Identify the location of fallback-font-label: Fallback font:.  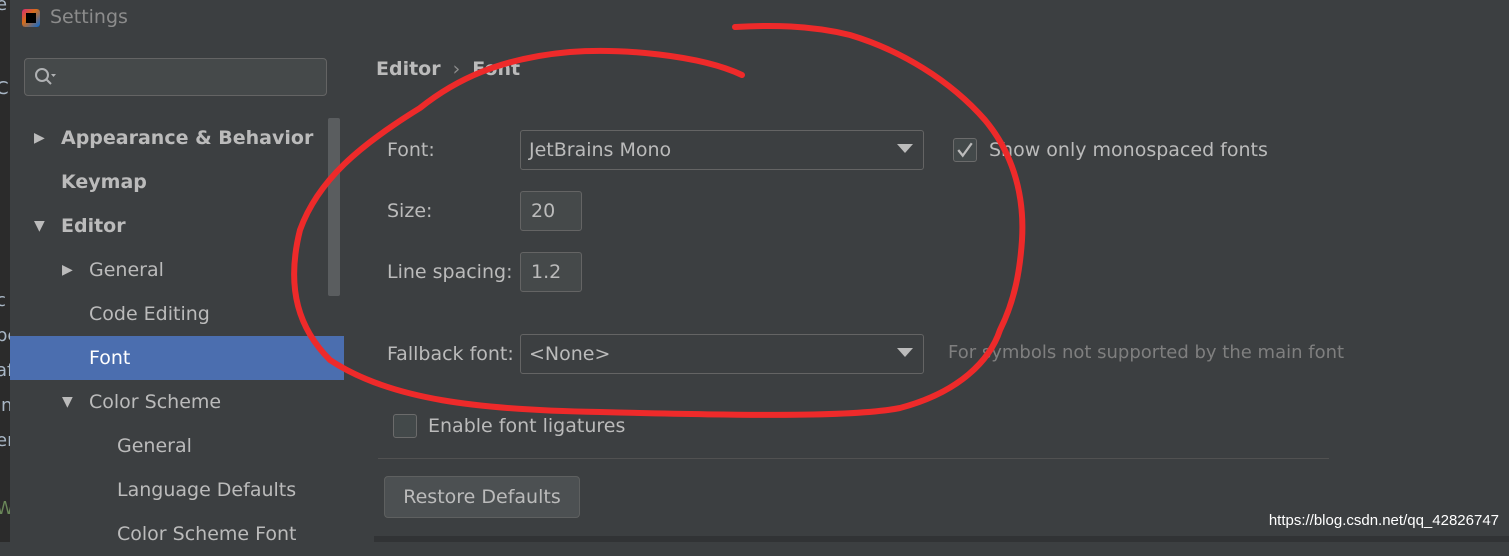
(450, 354).